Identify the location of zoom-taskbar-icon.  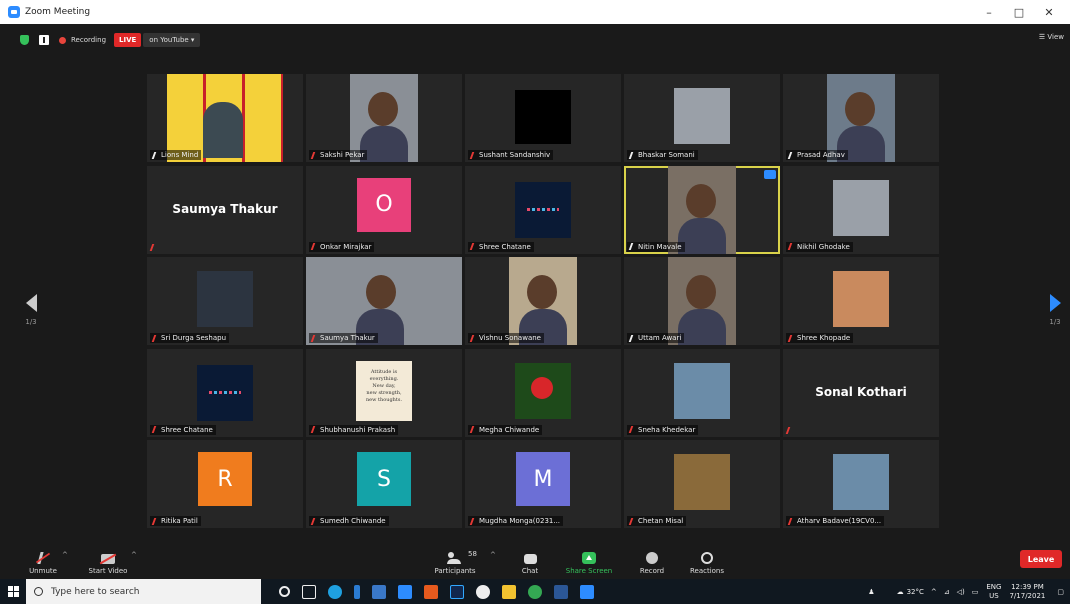
(587, 591).